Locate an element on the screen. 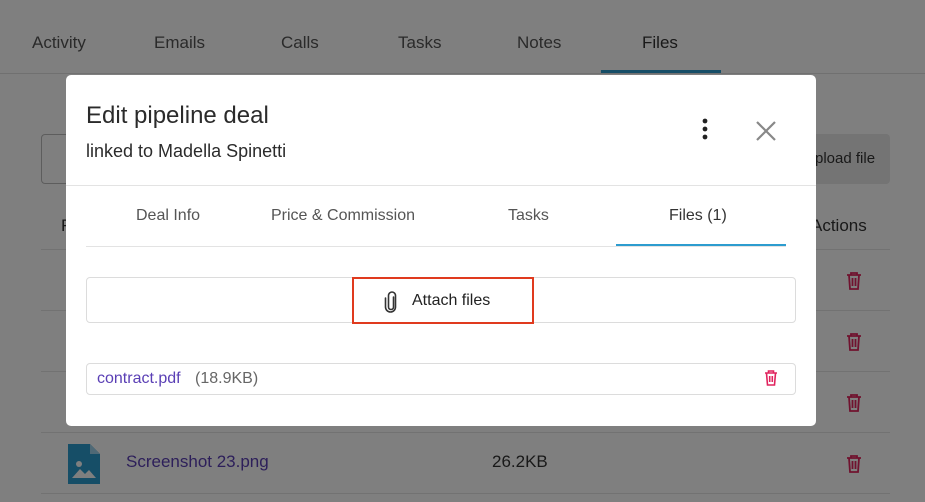 The width and height of the screenshot is (925, 502). attached-file-row: contract.pdf (18.9KB) is located at coordinates (441, 379).